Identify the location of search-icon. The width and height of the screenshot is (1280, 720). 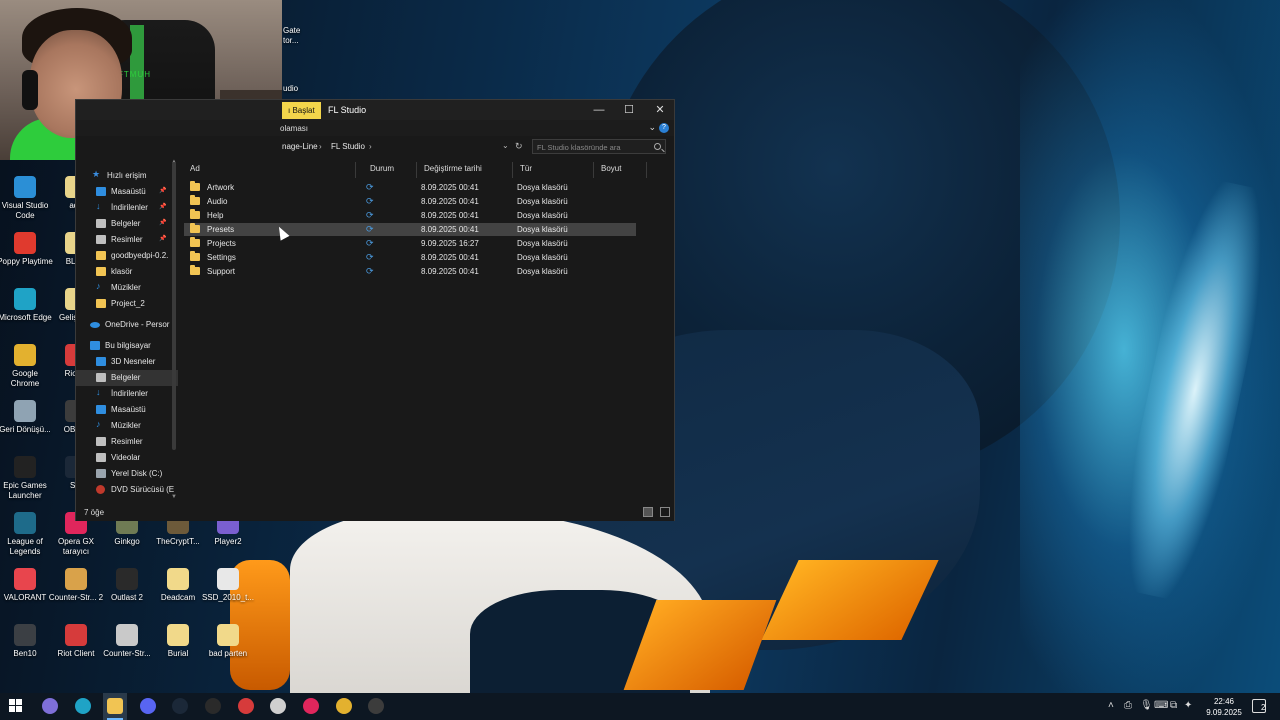
(657, 146).